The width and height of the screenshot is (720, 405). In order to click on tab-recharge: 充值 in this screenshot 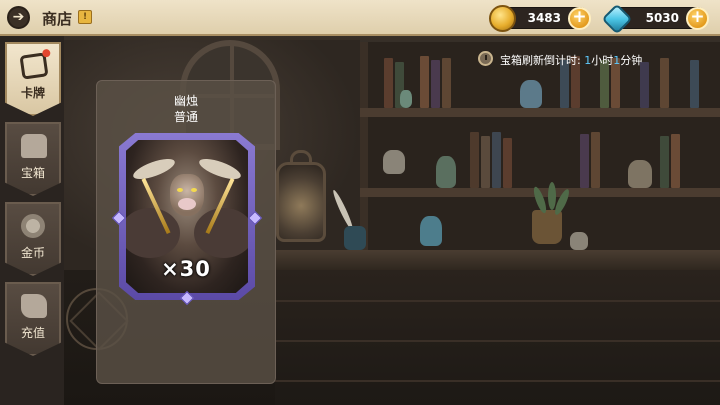, I will do `click(33, 319)`.